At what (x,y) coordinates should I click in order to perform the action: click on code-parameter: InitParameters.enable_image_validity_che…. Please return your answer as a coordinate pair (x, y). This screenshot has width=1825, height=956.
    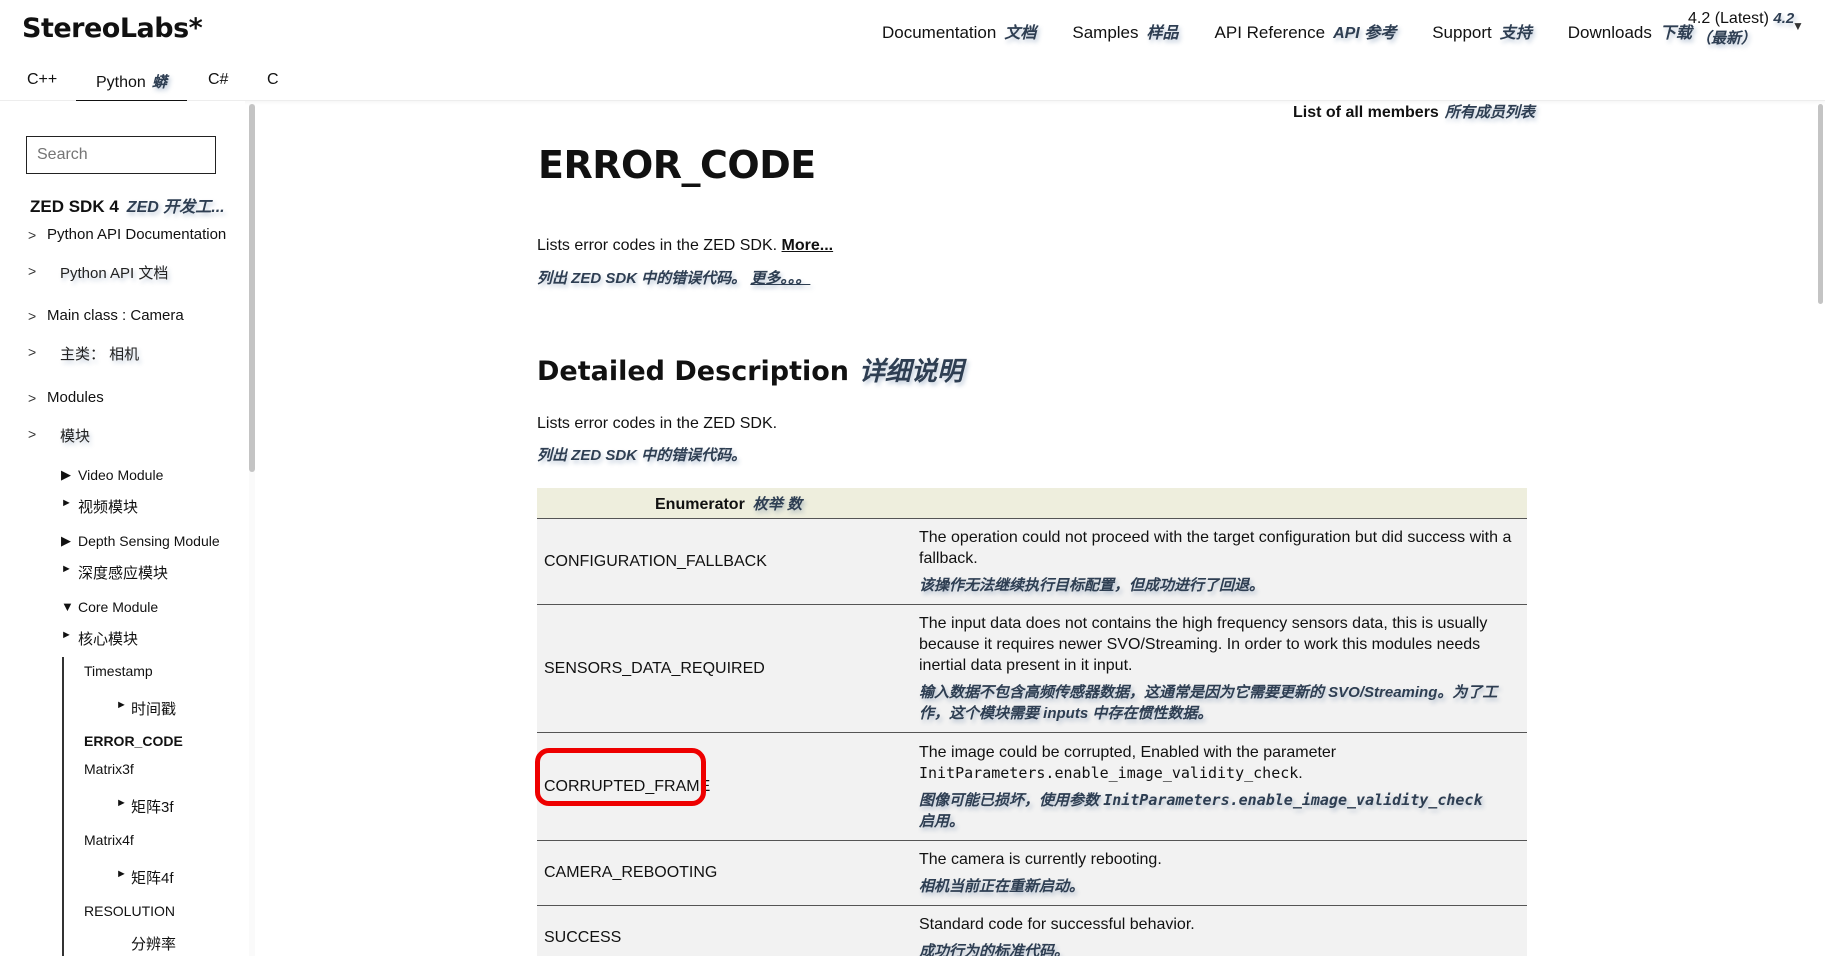
    Looking at the image, I should click on (1109, 772).